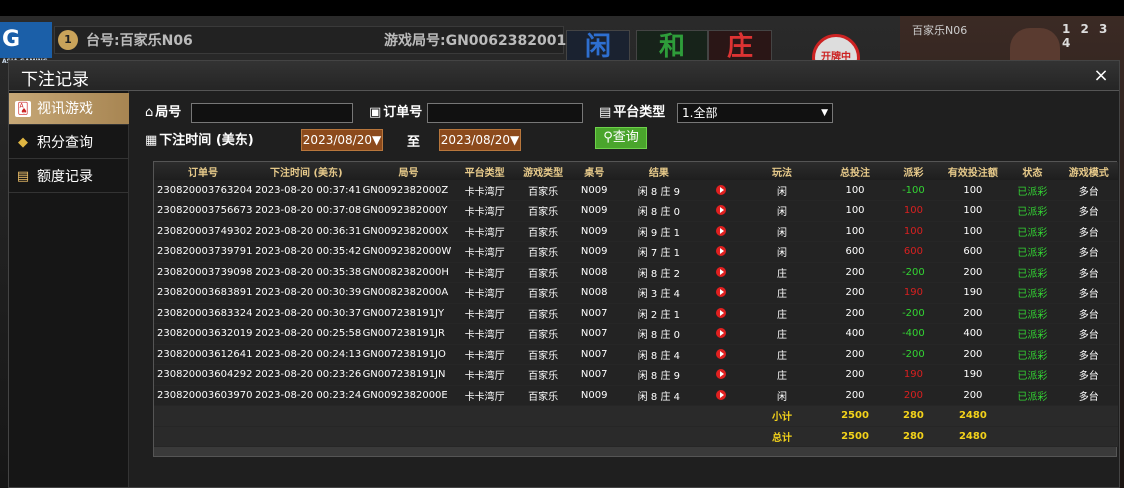  Describe the element at coordinates (940, 30) in the screenshot. I see `live-table-title: 百家乐N06` at that location.